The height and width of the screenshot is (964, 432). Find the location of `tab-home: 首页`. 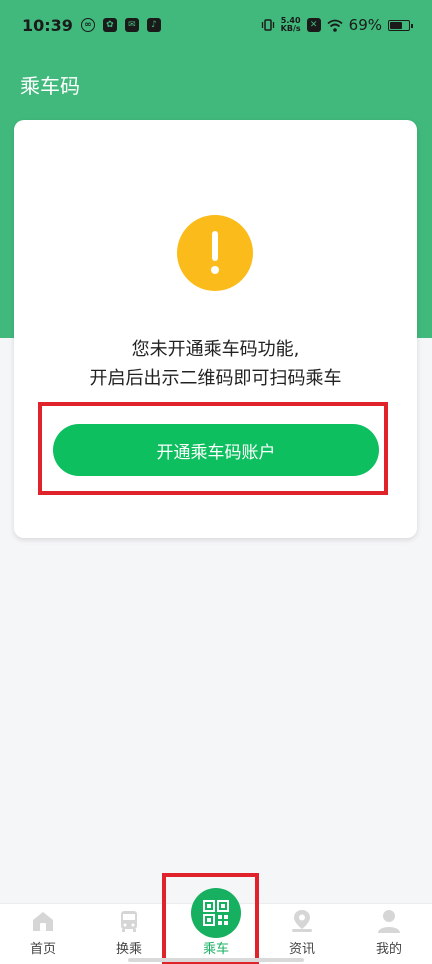

tab-home: 首页 is located at coordinates (43, 934).